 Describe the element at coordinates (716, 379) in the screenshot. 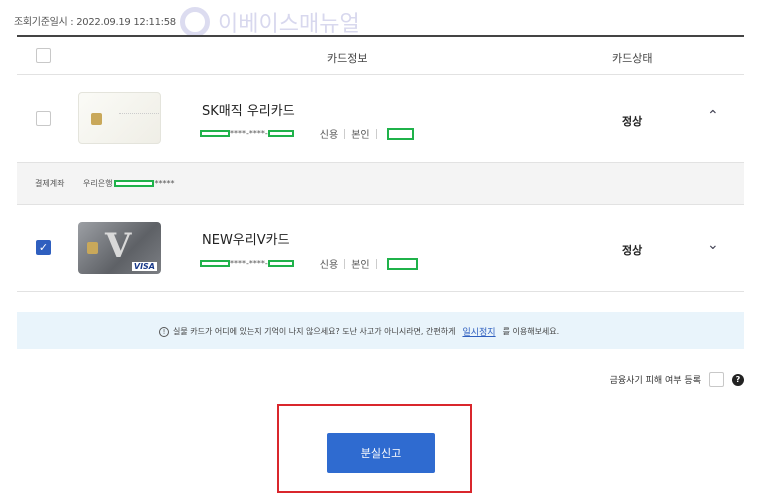

I see `fraud-checkbox` at that location.